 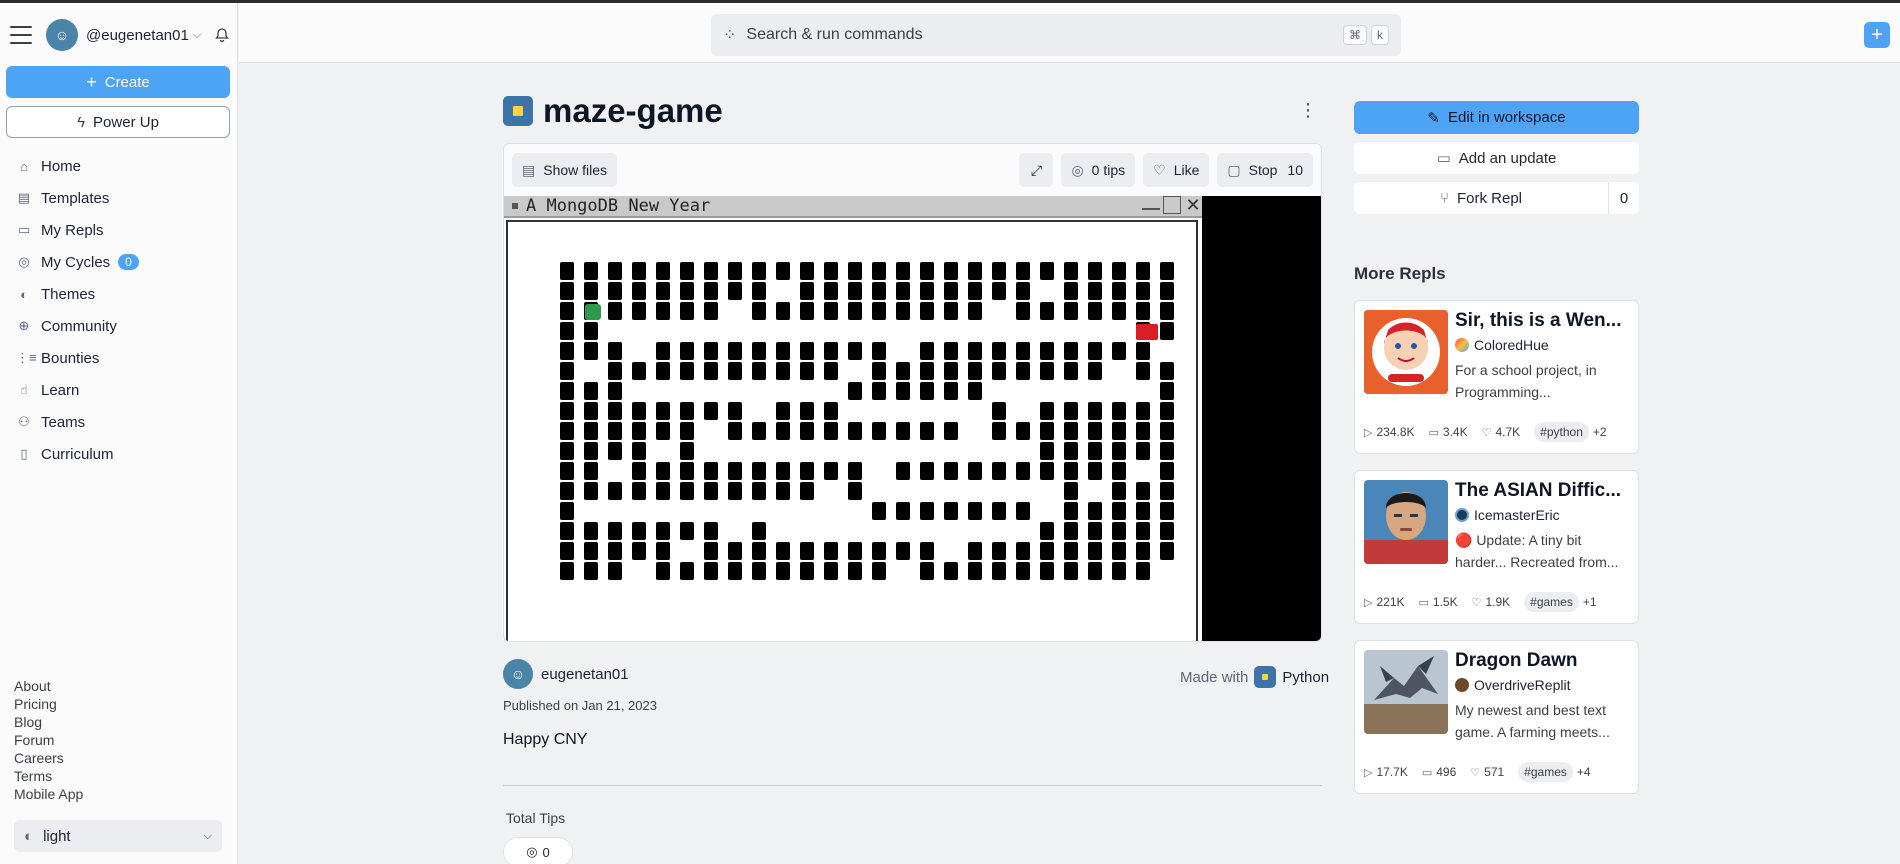 I want to click on maximize-icon, so click(x=1172, y=205).